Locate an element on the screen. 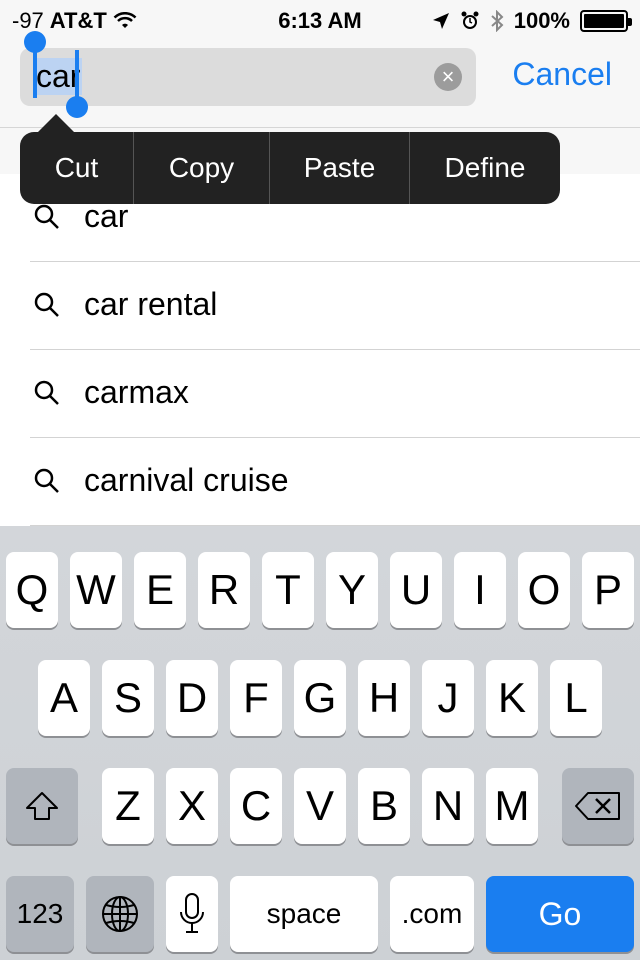  battery-icon is located at coordinates (606, 21).